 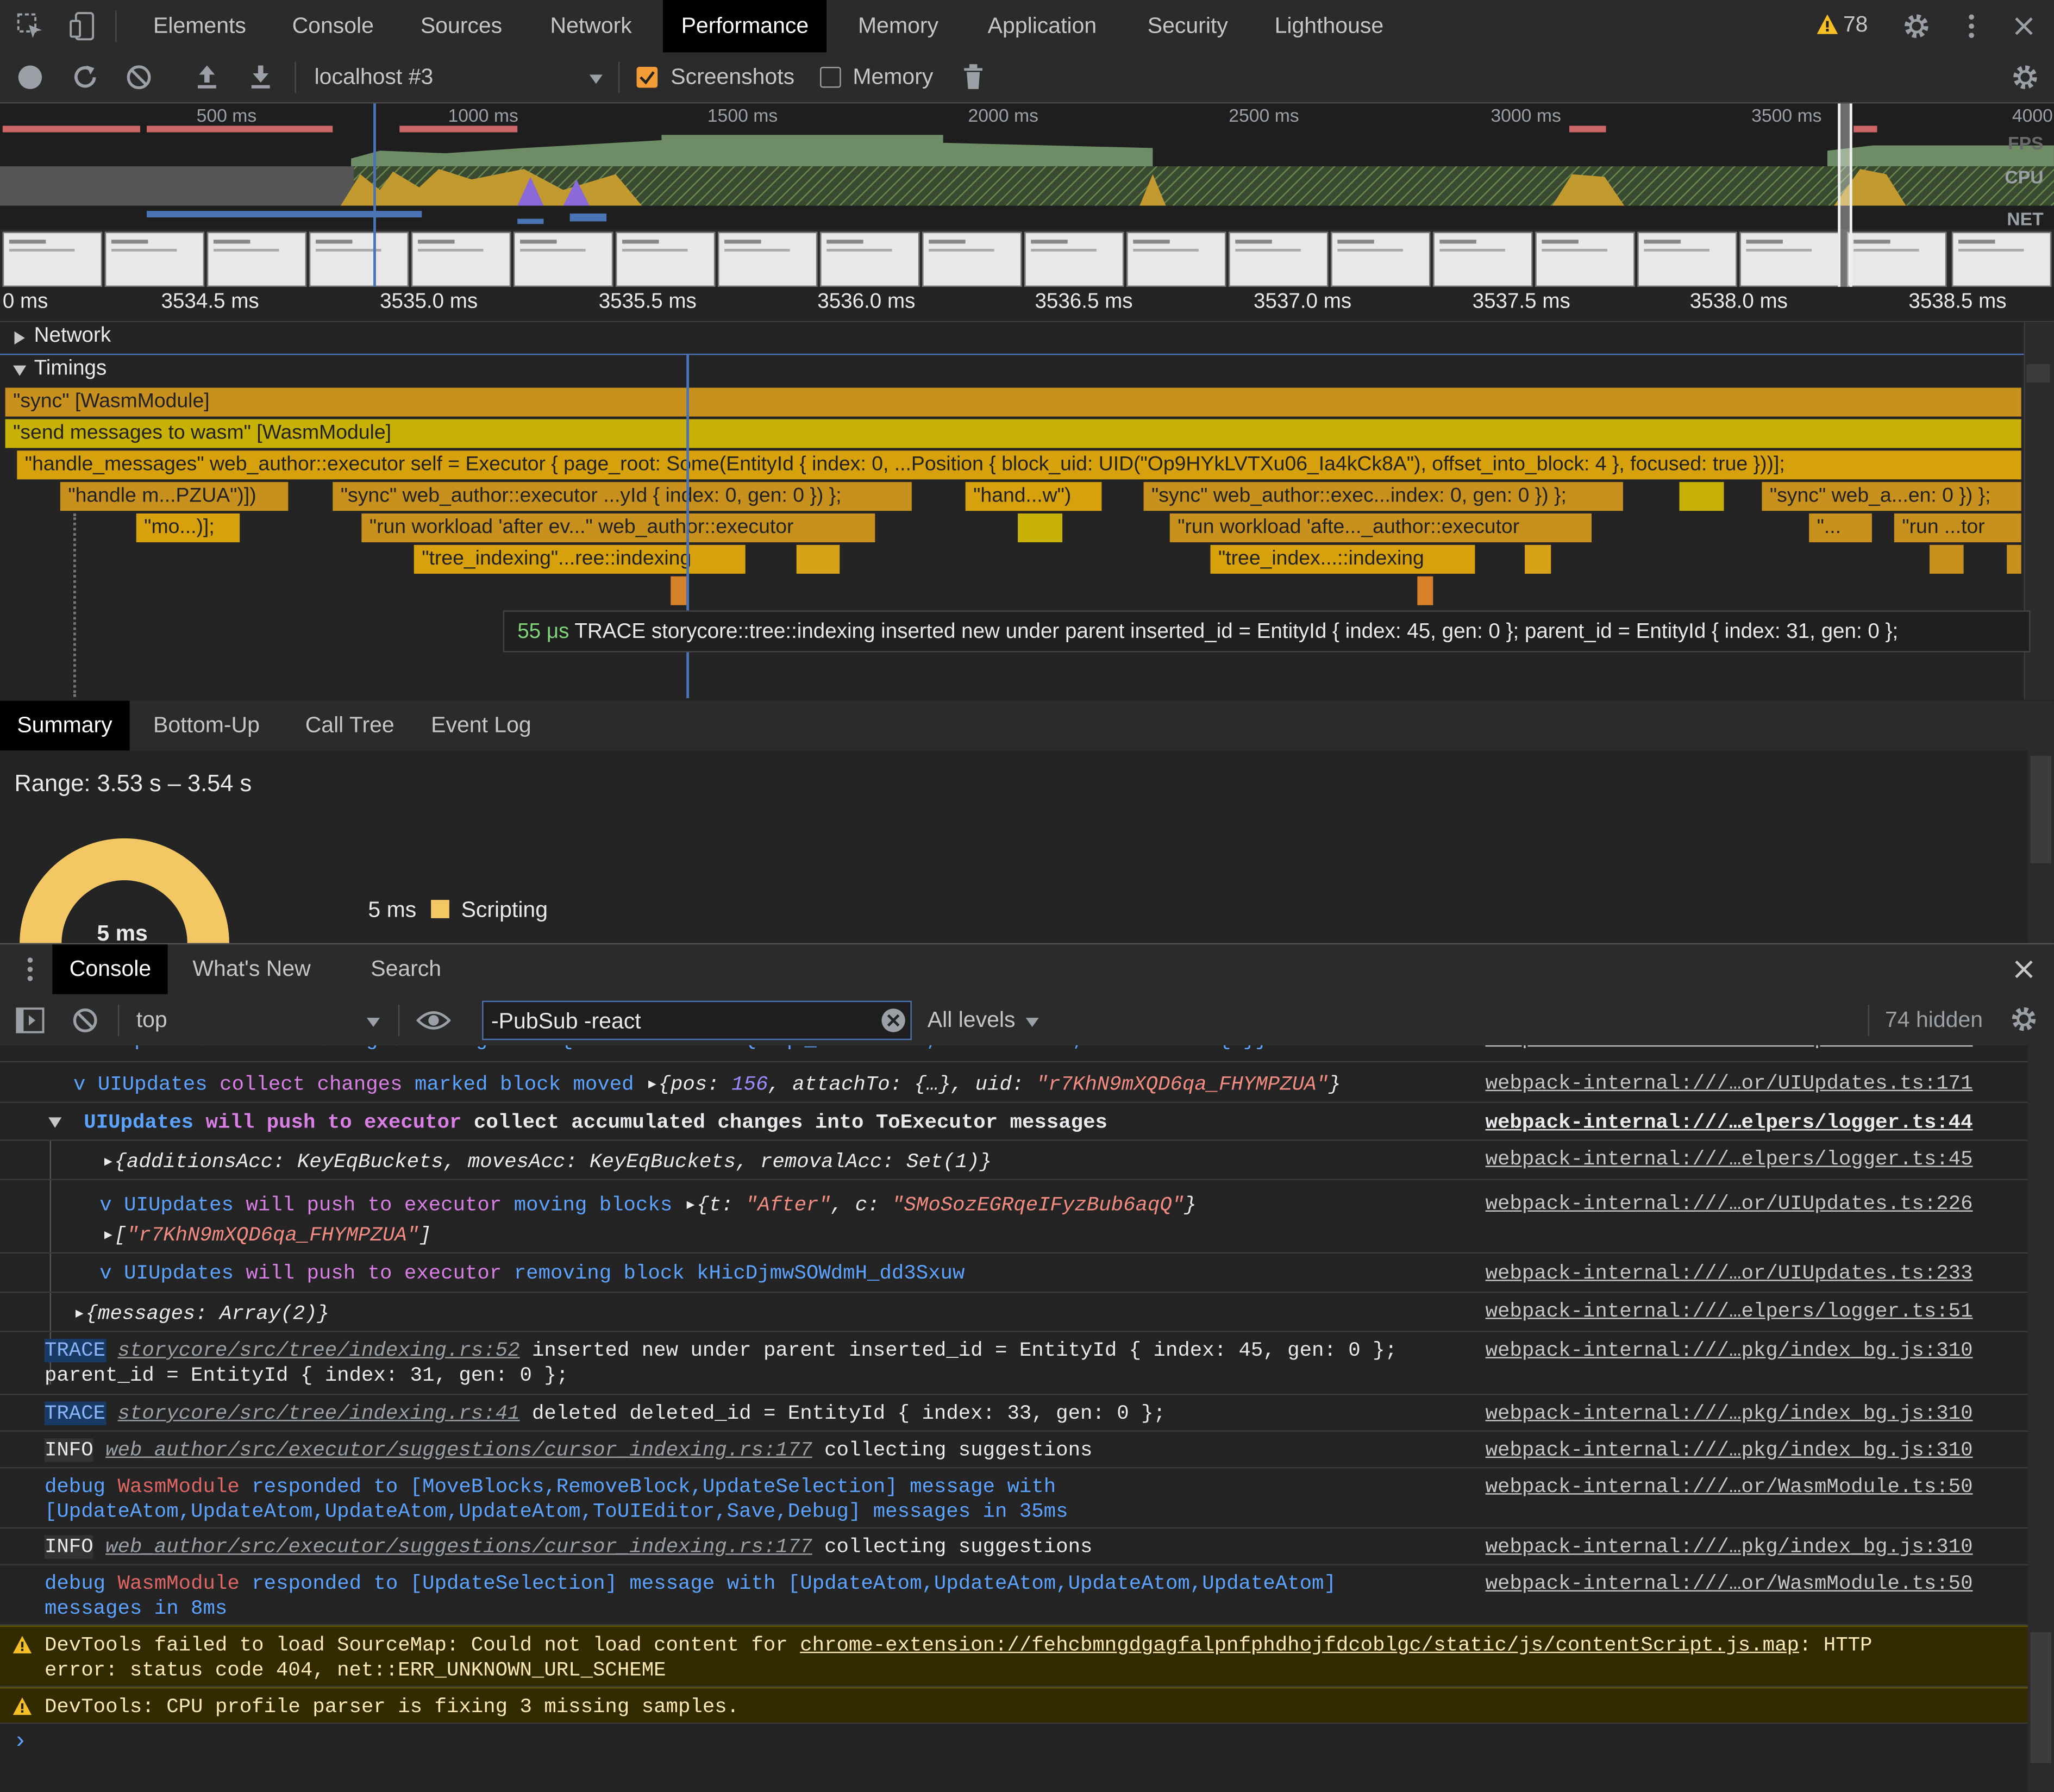 I want to click on timing-bar: "hand...w"), so click(x=1033, y=496).